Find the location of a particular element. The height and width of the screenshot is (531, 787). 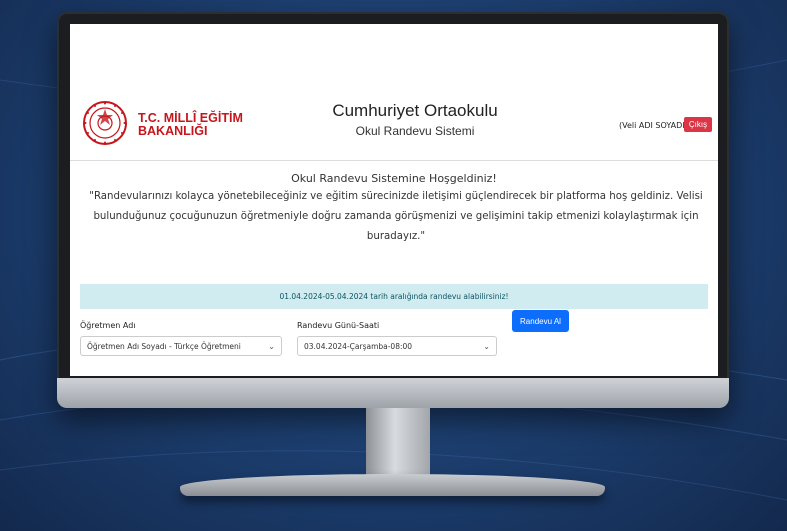

welcome-title: Okul Randevu Sistemine Hoşgeldiniz! is located at coordinates (394, 178).